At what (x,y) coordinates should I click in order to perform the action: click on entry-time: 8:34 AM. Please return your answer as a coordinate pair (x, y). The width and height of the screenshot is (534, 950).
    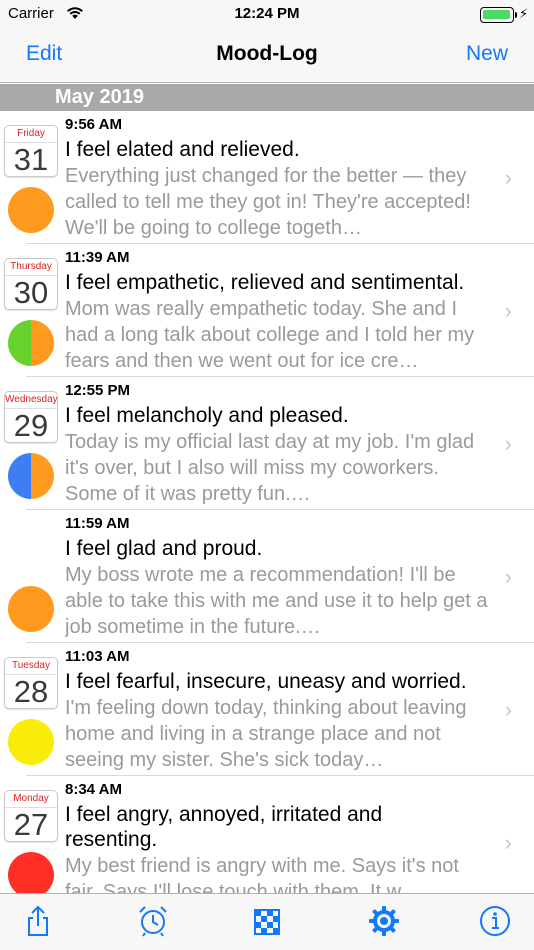
    Looking at the image, I should click on (93, 789).